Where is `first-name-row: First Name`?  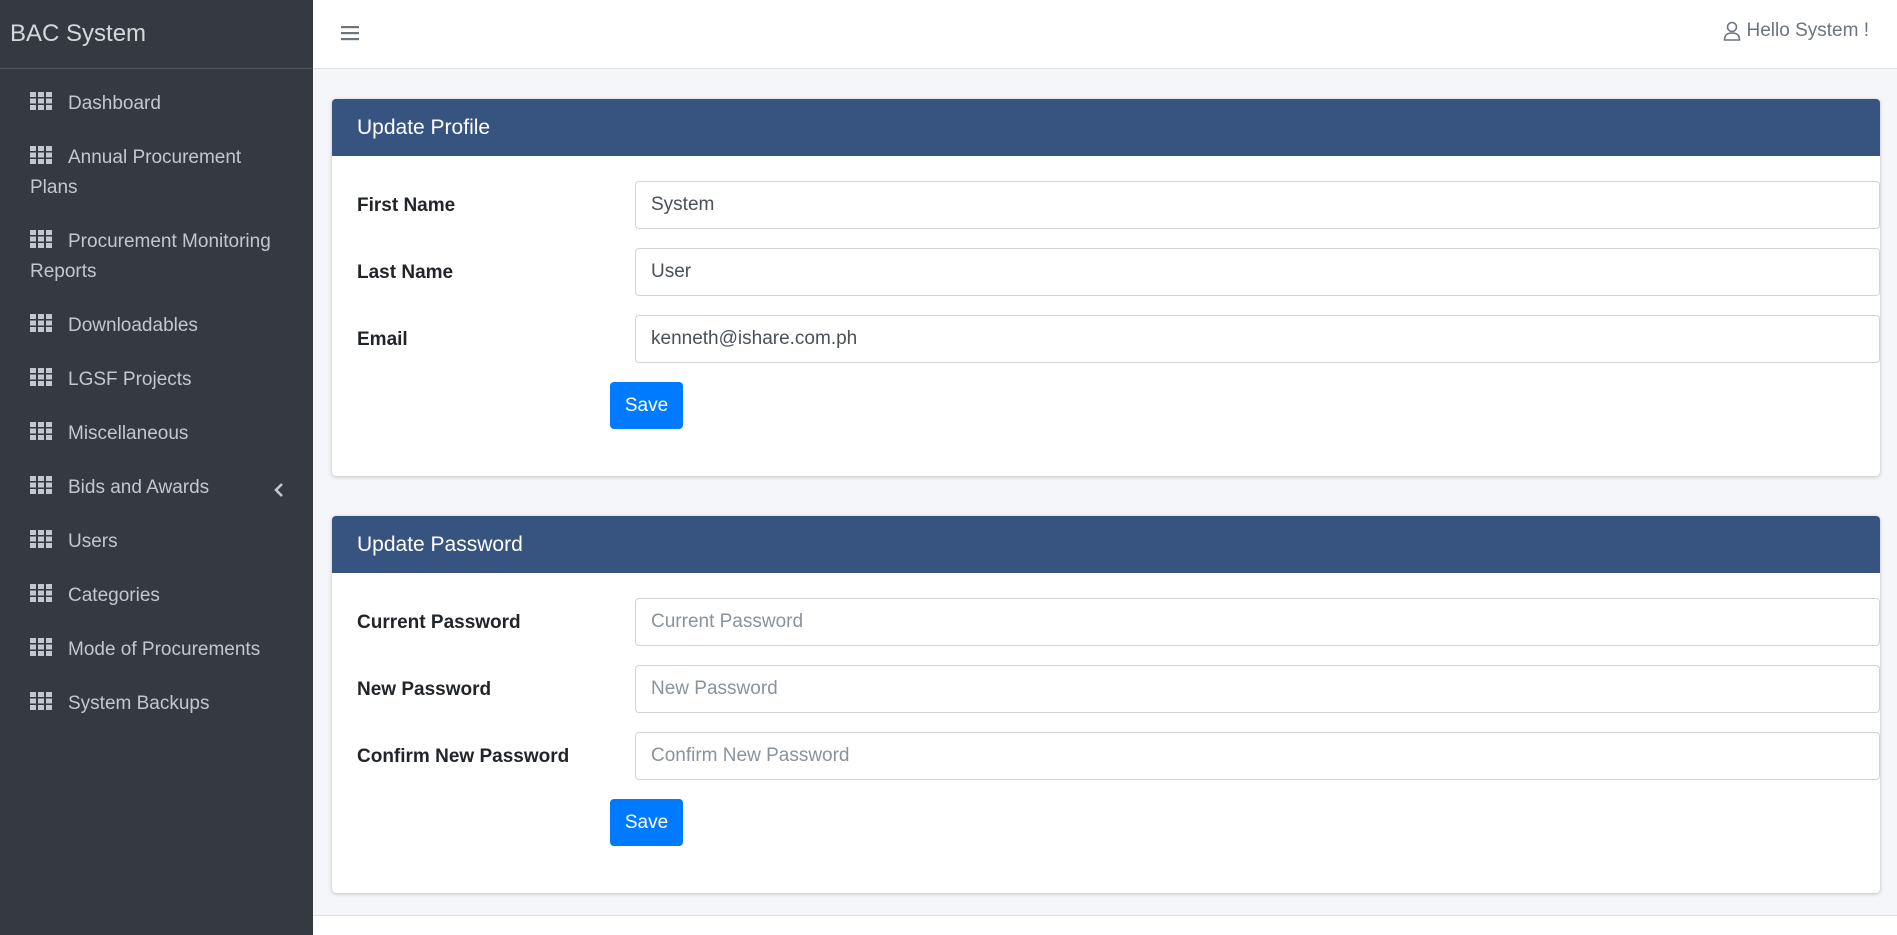 first-name-row: First Name is located at coordinates (1118, 214).